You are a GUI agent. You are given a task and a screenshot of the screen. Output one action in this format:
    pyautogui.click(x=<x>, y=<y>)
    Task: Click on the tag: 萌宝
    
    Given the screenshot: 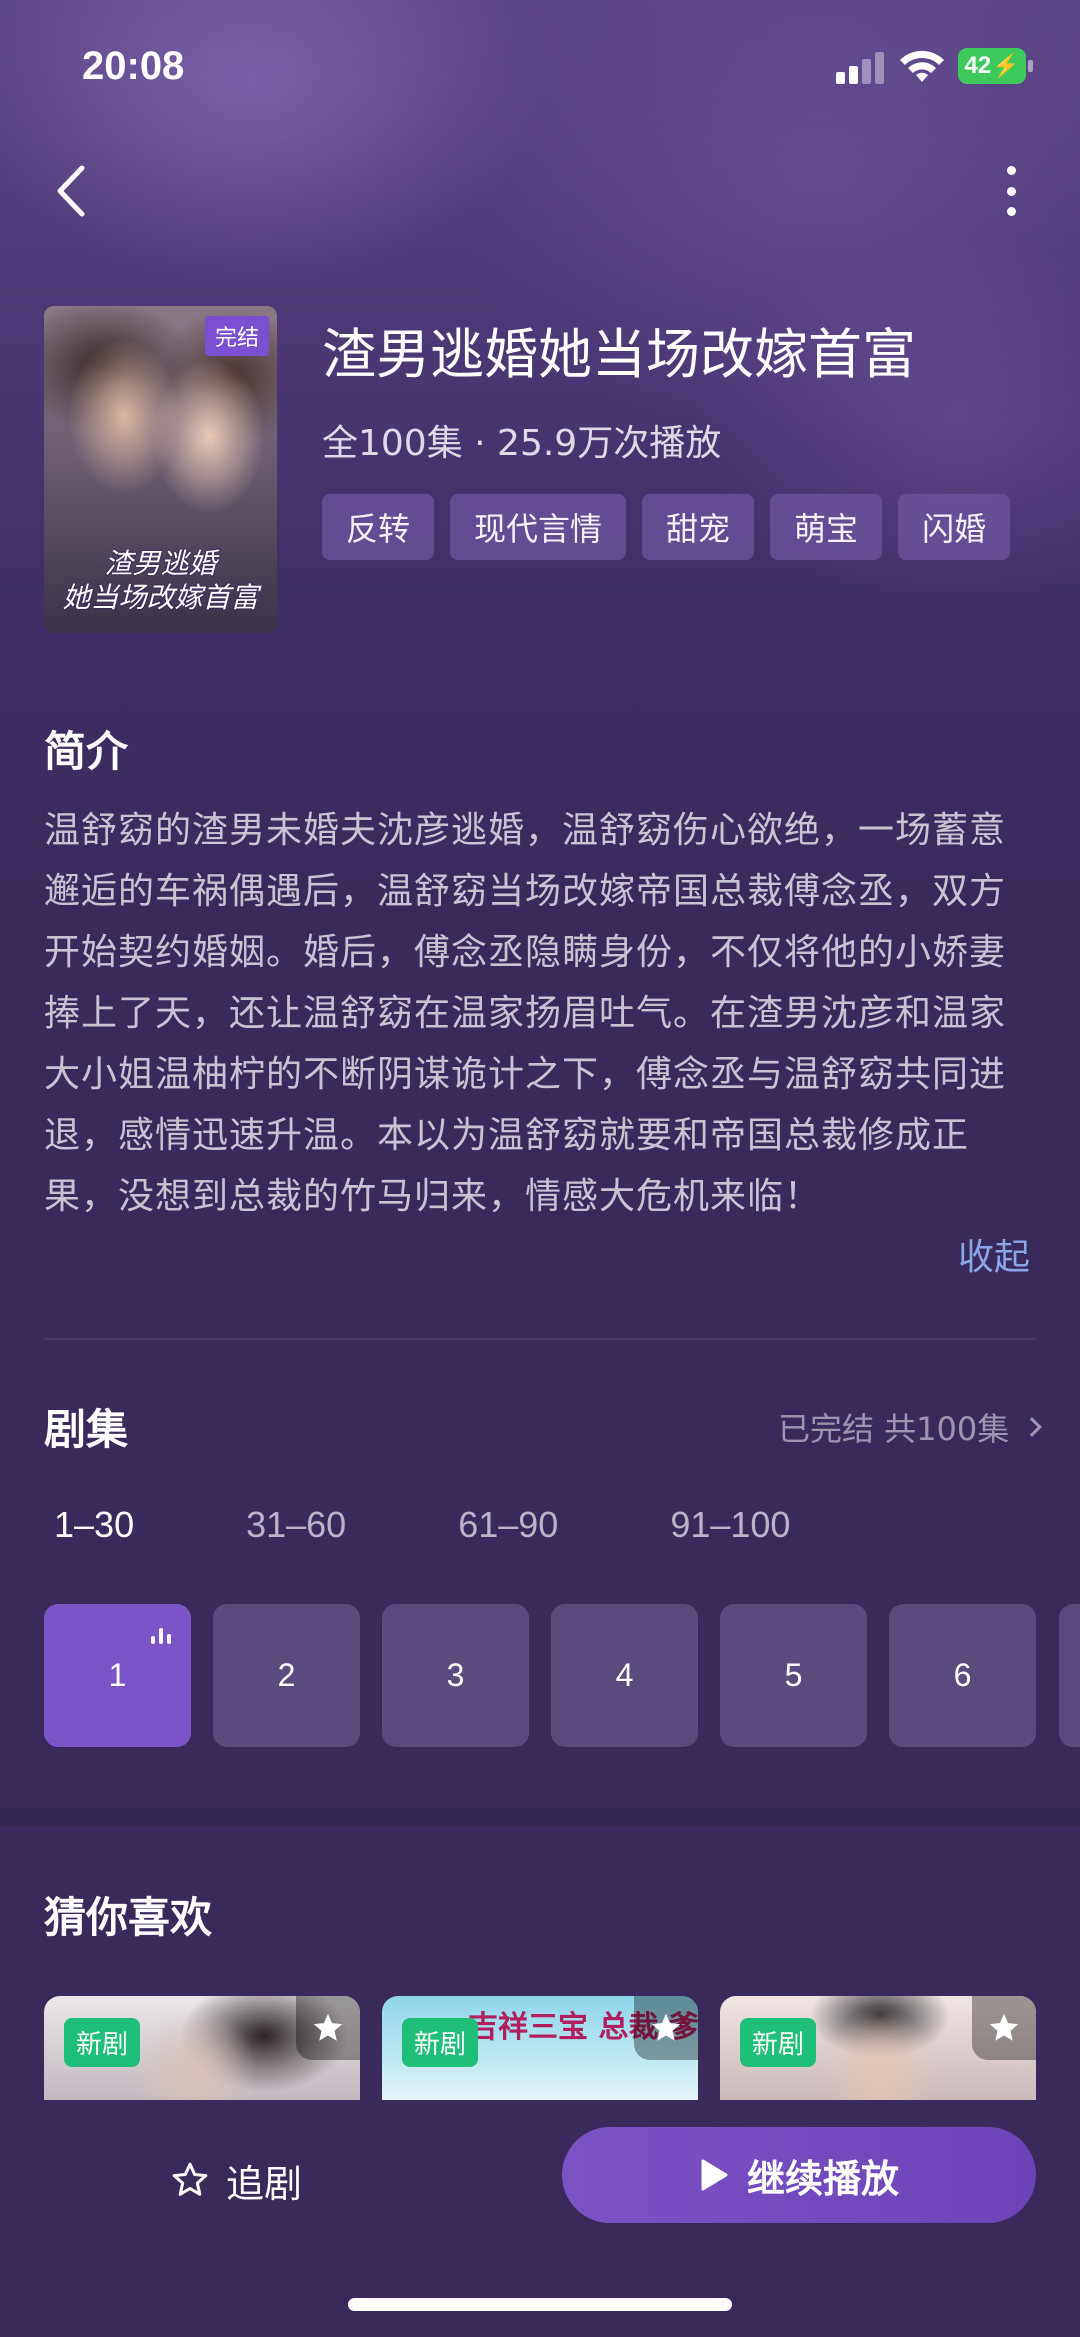 What is the action you would take?
    pyautogui.click(x=826, y=527)
    